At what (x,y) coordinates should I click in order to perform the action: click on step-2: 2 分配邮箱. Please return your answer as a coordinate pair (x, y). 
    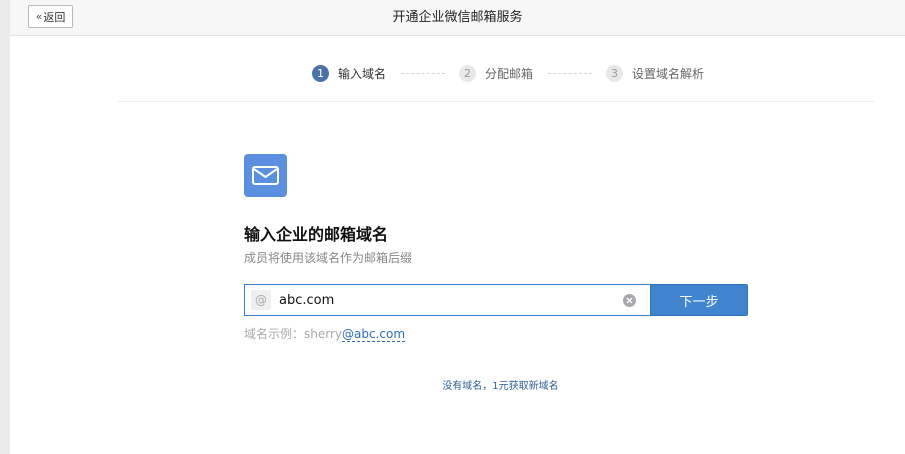
    Looking at the image, I should click on (496, 73).